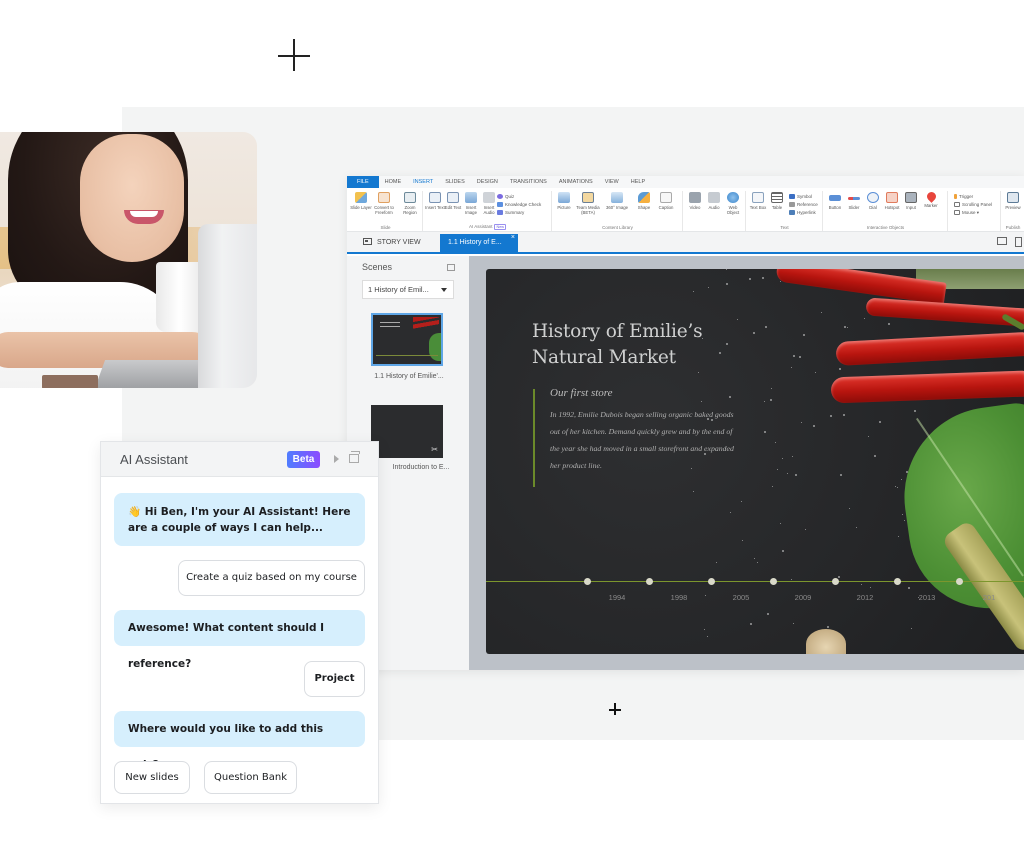 This screenshot has height=852, width=1024. Describe the element at coordinates (977, 204) in the screenshot. I see `scrolling-panel-label: Scrolling Panel` at that location.